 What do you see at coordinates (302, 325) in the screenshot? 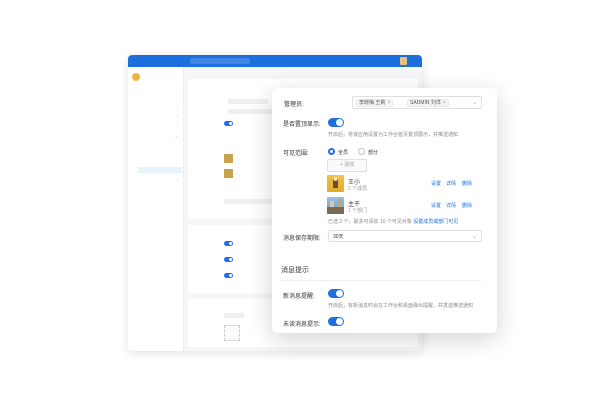
I see `unread-label: 未读消息提示:` at bounding box center [302, 325].